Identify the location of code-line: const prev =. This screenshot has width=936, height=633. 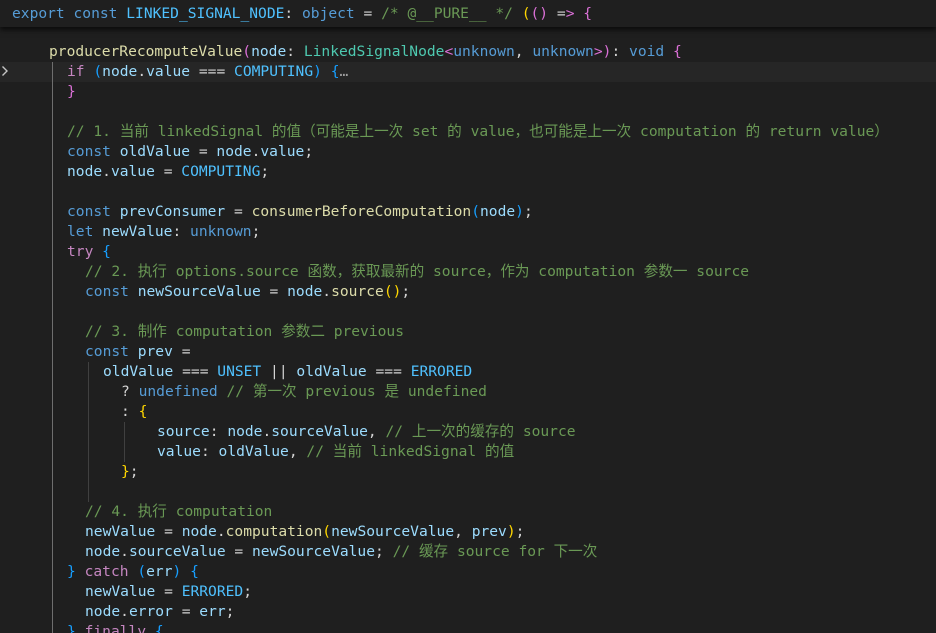
(468, 352).